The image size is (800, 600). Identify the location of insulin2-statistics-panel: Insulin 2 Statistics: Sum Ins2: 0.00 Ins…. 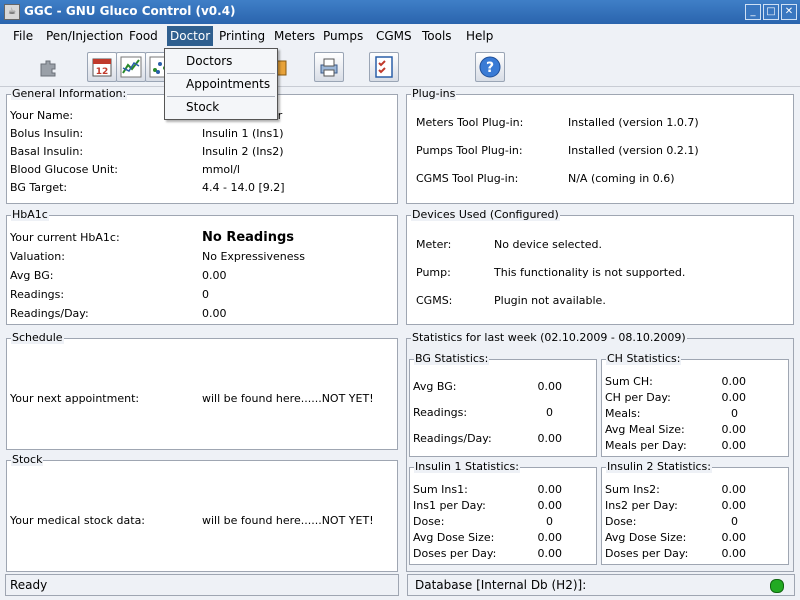
(695, 512).